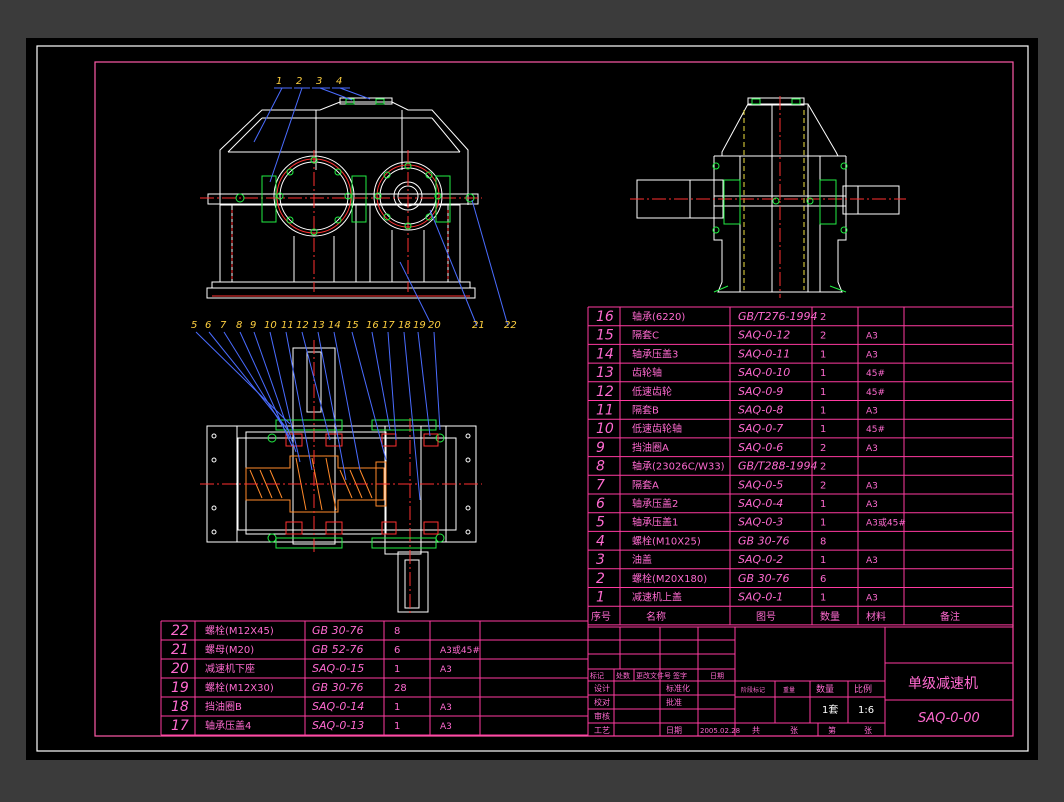 This screenshot has height=802, width=1064. Describe the element at coordinates (777, 466) in the screenshot. I see `parts-code: GB/T288-1994` at that location.